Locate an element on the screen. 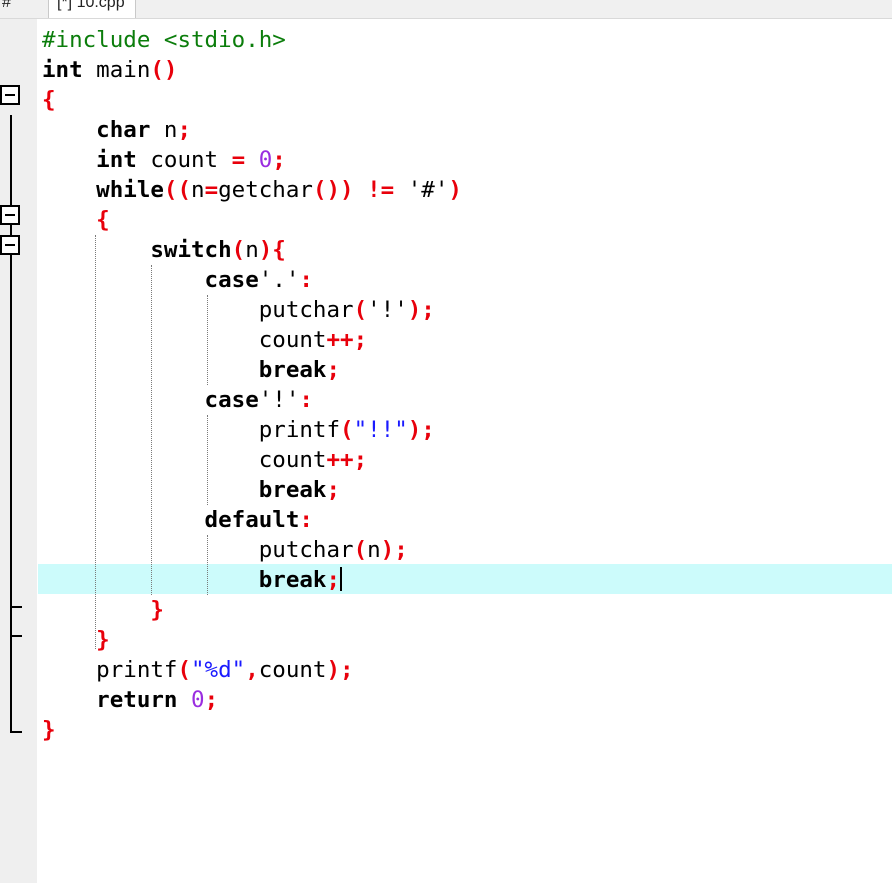  fold-toggle-while is located at coordinates (10, 215).